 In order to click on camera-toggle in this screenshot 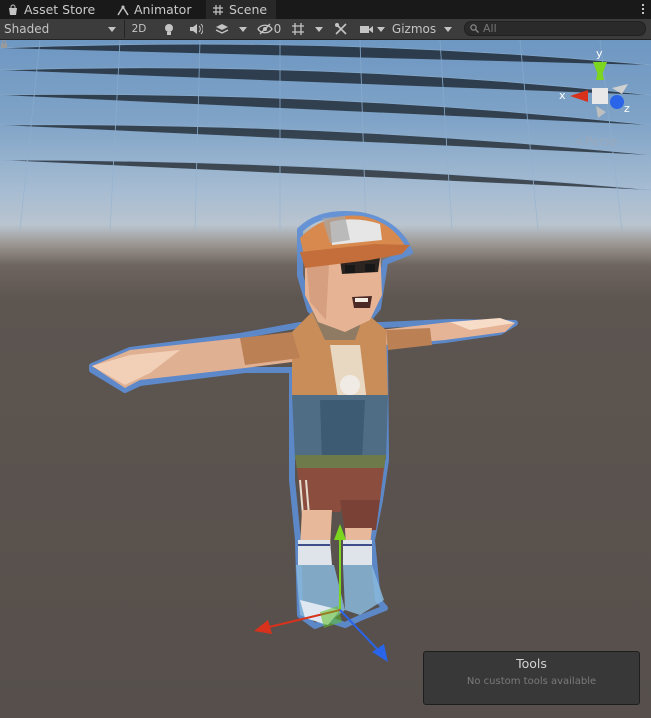, I will do `click(366, 29)`.